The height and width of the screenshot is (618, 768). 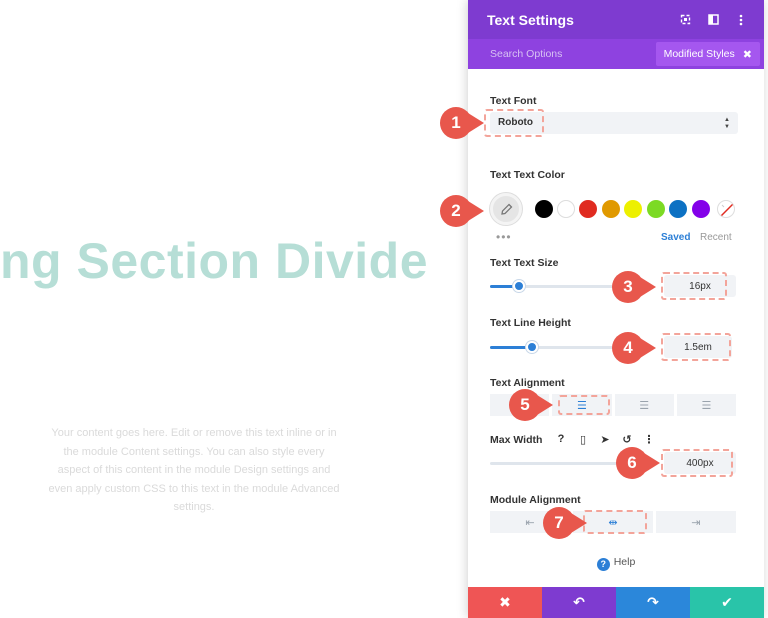 I want to click on align-justify-icon: ☰, so click(x=706, y=405).